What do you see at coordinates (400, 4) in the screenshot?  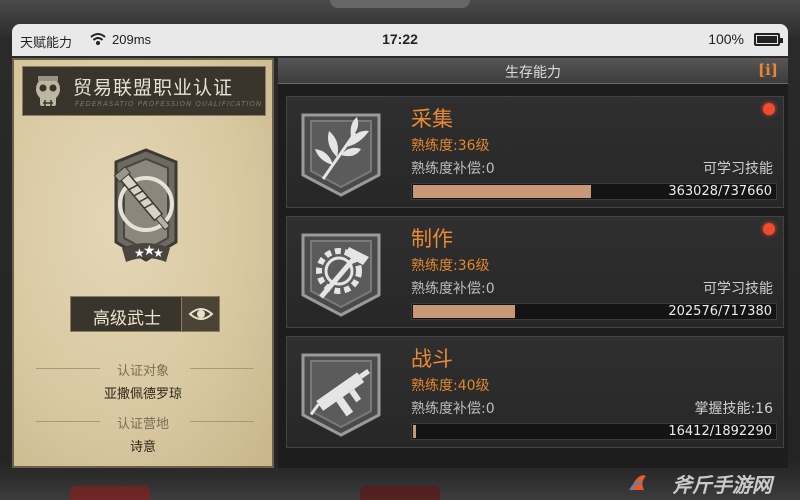 I see `frame-notch` at bounding box center [400, 4].